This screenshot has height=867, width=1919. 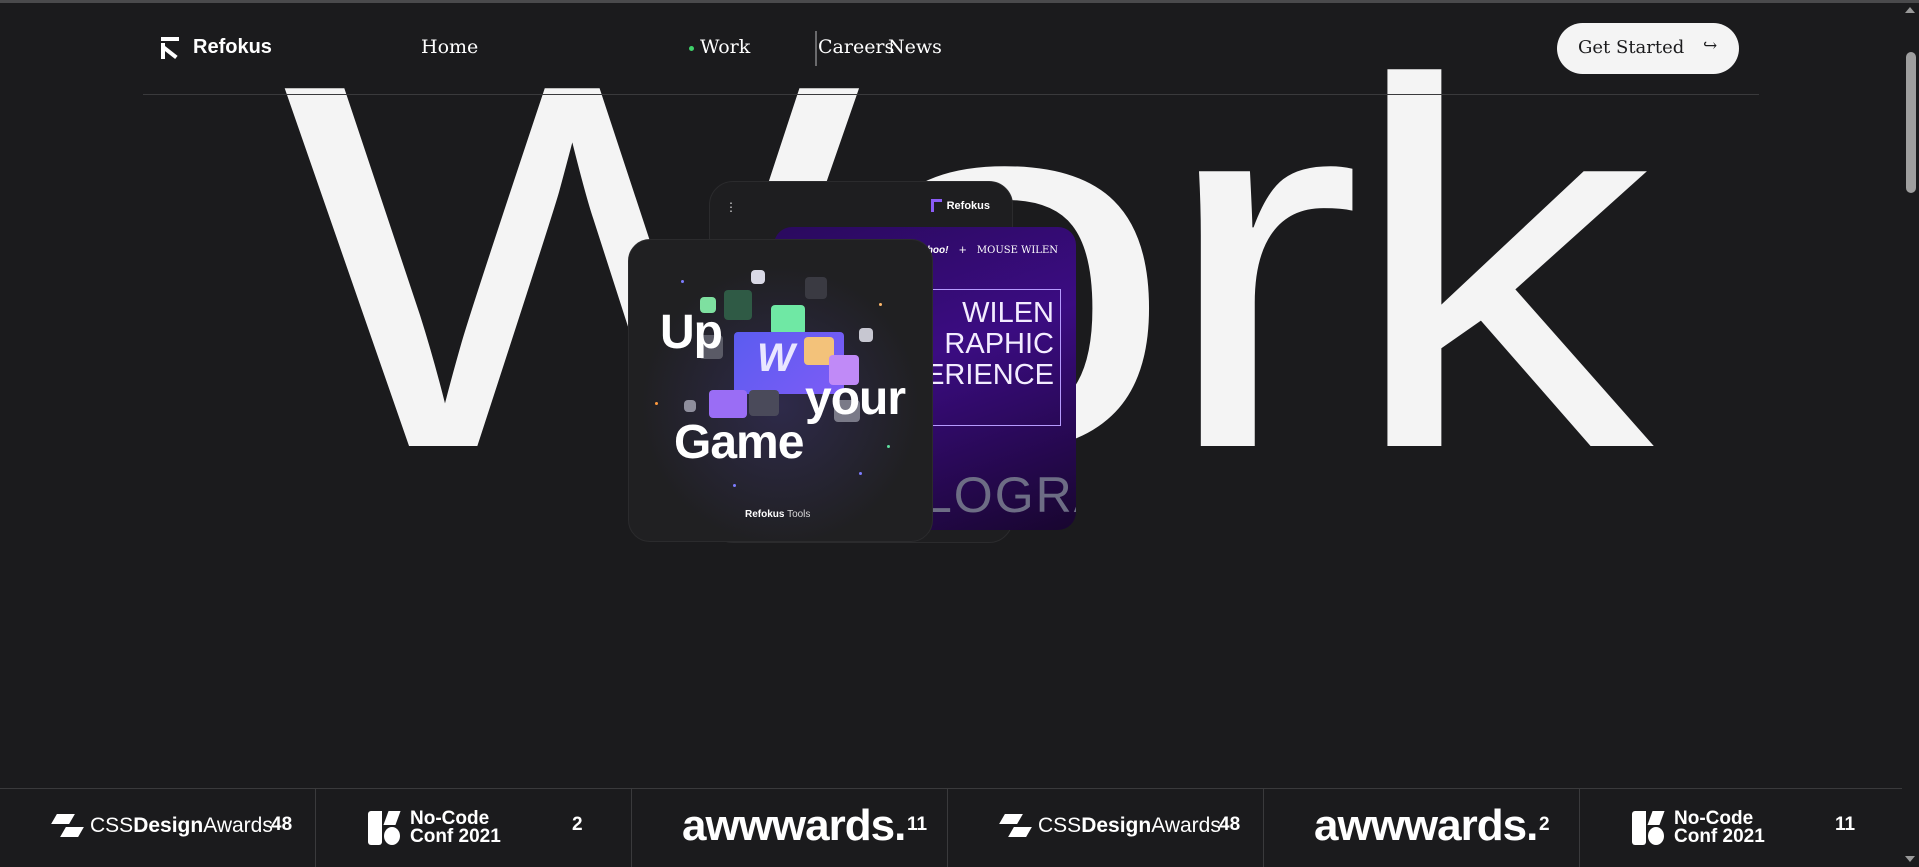 I want to click on nav-home: Home, so click(x=449, y=47).